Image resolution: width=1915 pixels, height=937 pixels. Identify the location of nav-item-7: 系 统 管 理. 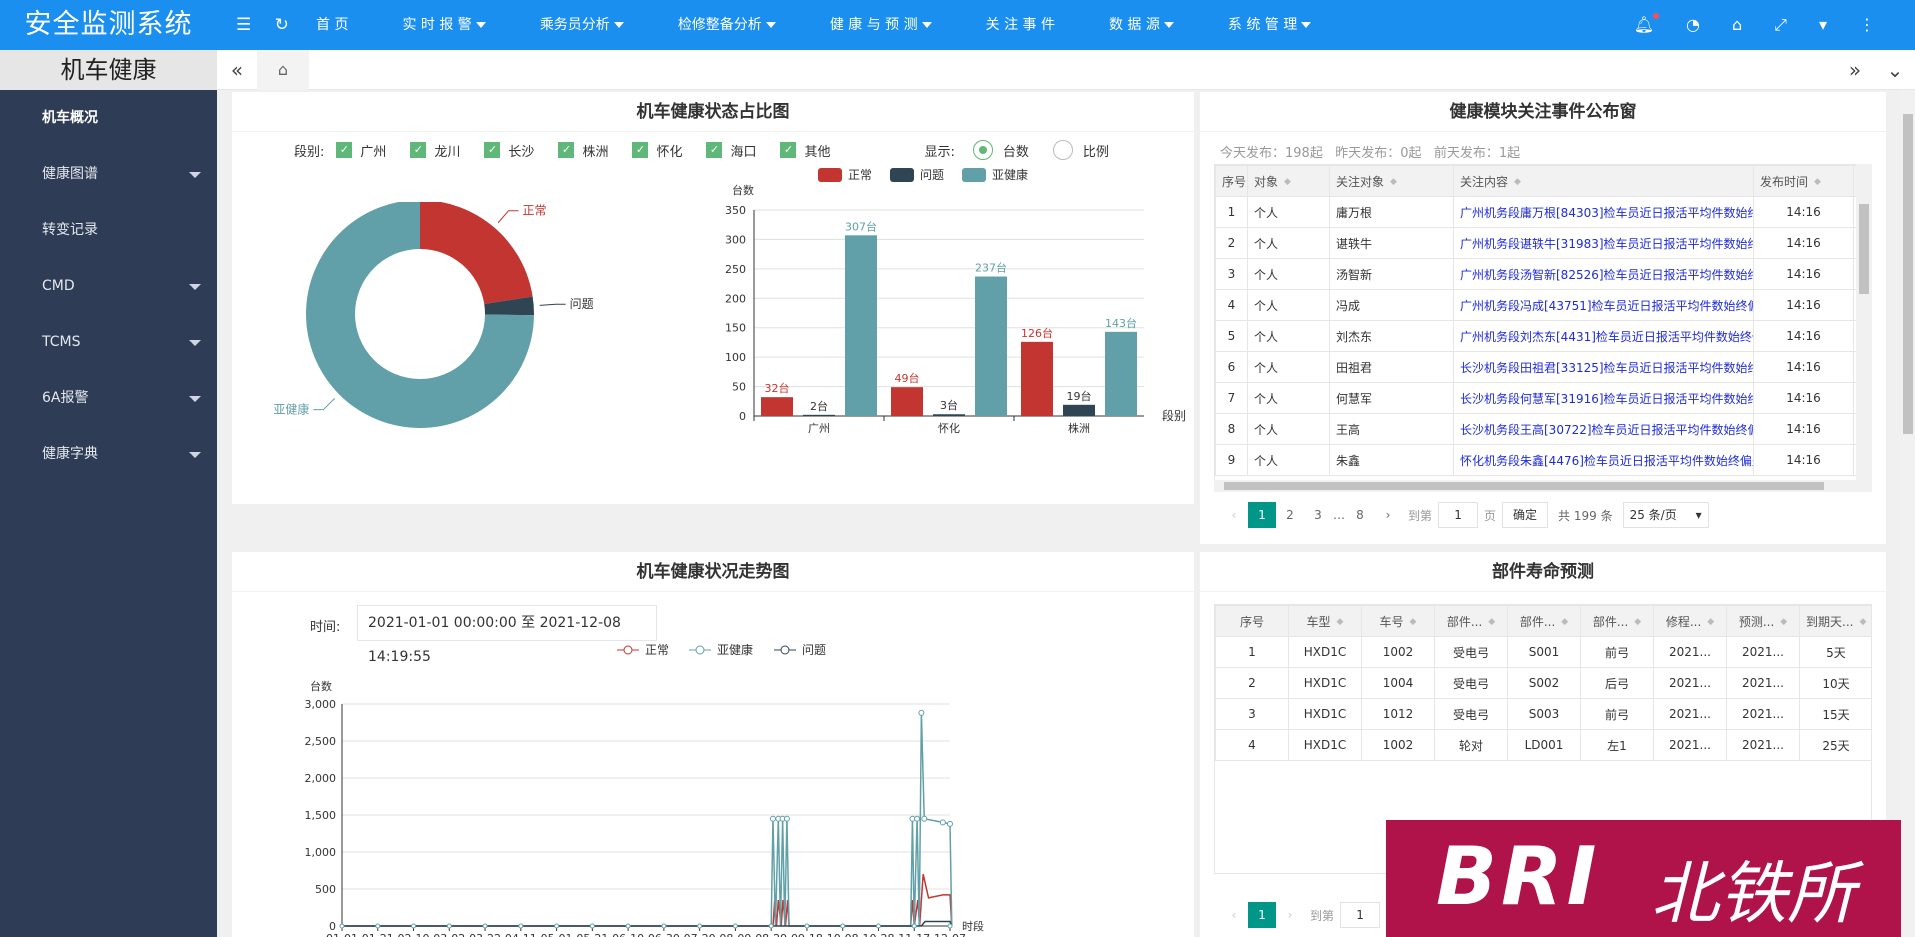
(1269, 25).